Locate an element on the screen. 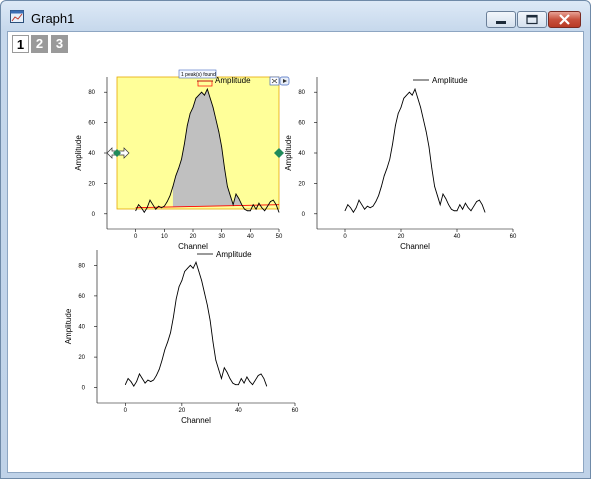 The image size is (591, 480). y-axis-title: Amplitude is located at coordinates (68, 326).